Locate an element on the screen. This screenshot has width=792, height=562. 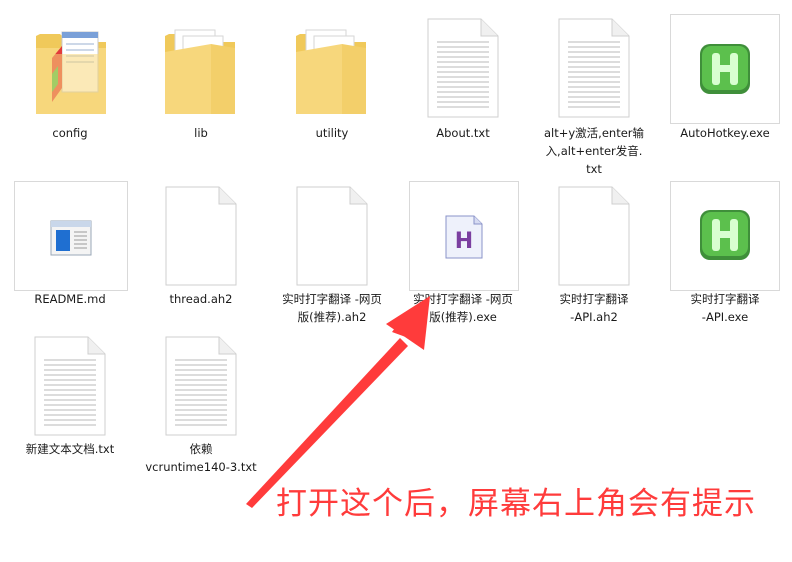
vcruntime-txt-icon-area is located at coordinates (201, 389).